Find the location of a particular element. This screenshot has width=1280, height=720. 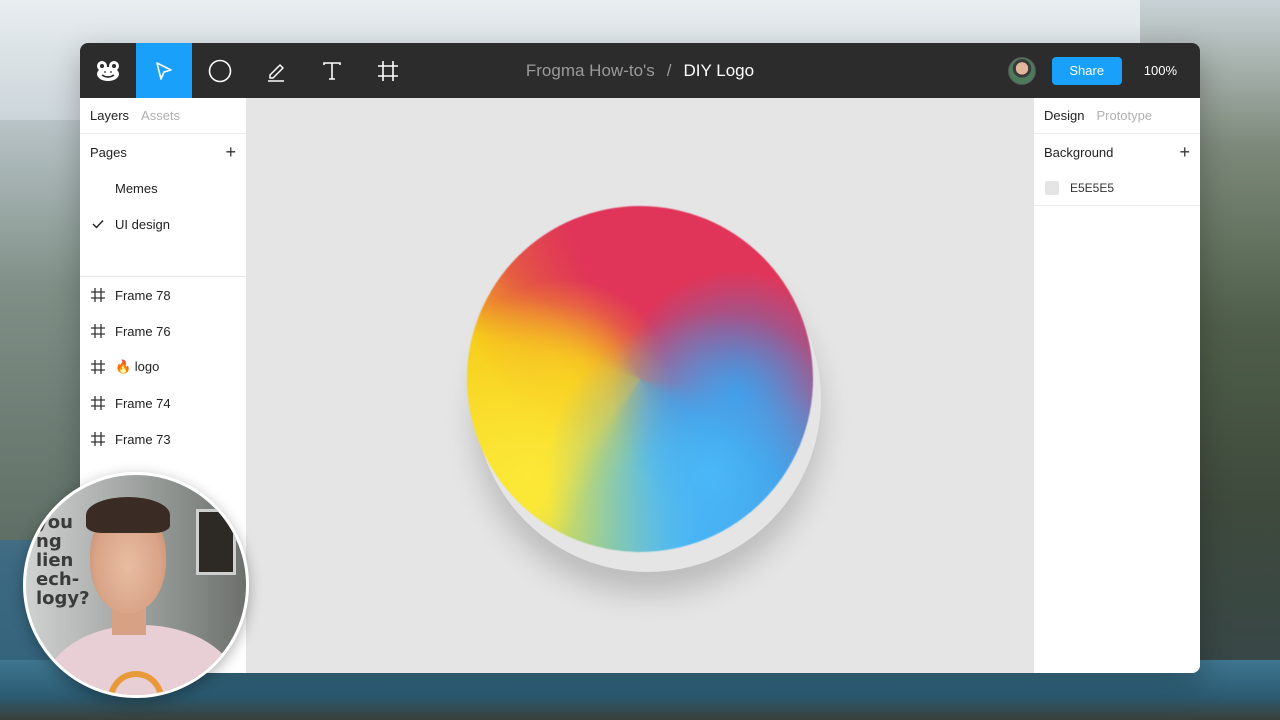

background-header: Background + is located at coordinates (1117, 152).